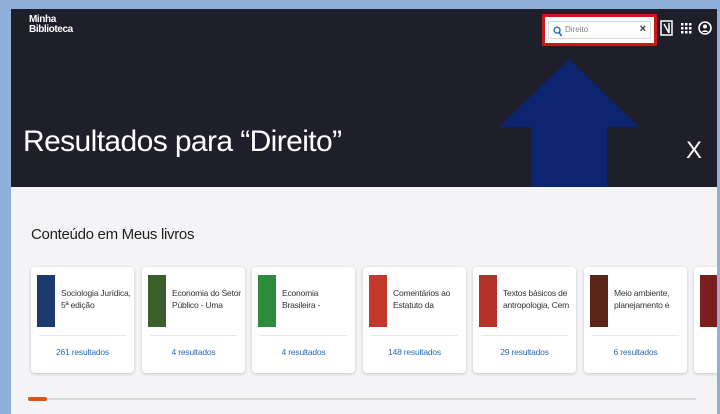 This screenshot has height=414, width=720. What do you see at coordinates (557, 31) in the screenshot?
I see `search-icon` at bounding box center [557, 31].